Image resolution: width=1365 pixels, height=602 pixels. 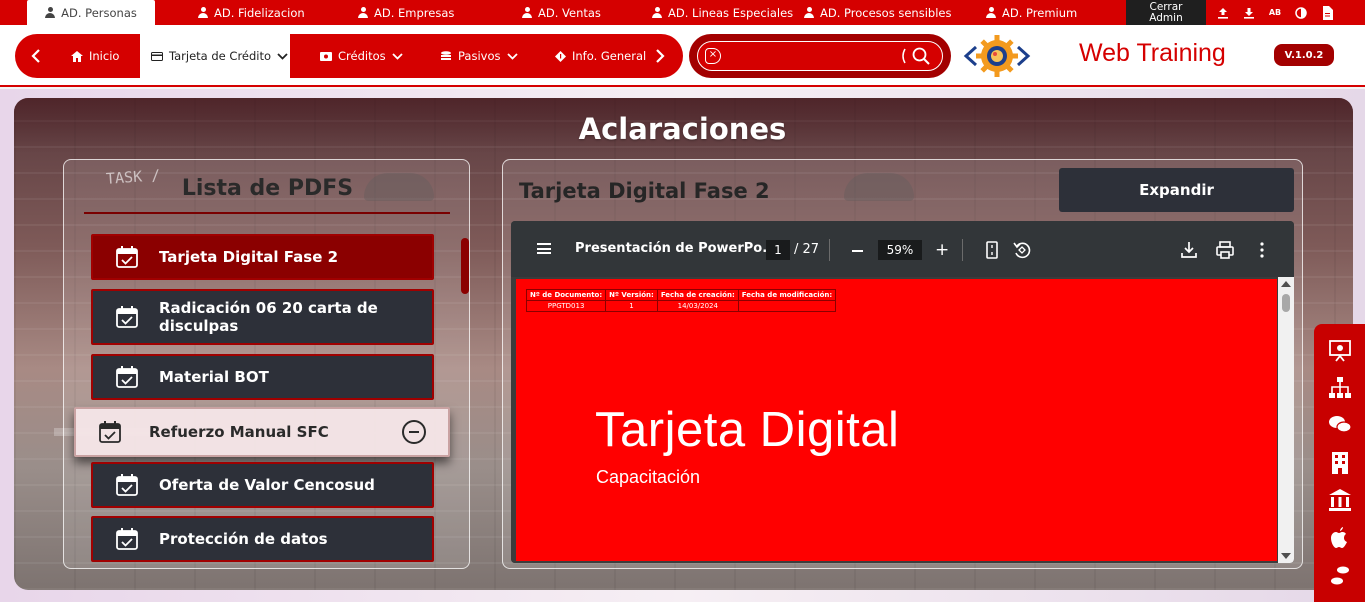 I want to click on expand-button: Expandir, so click(x=1176, y=190).